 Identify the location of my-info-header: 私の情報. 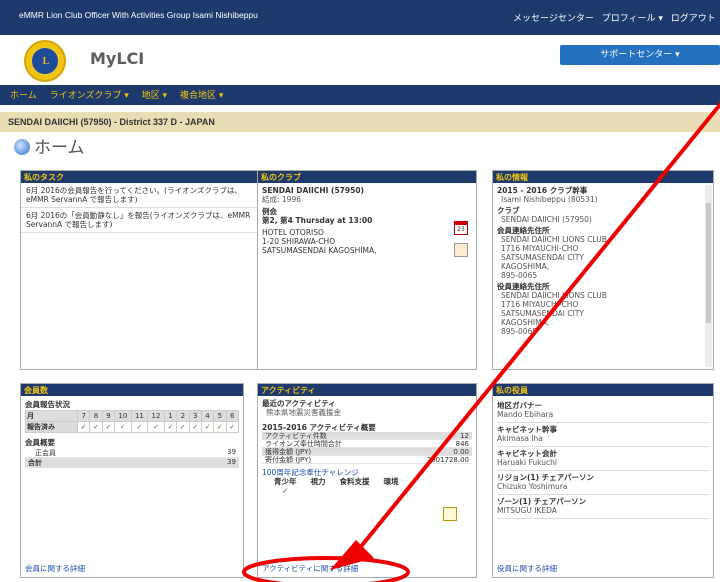
(603, 177).